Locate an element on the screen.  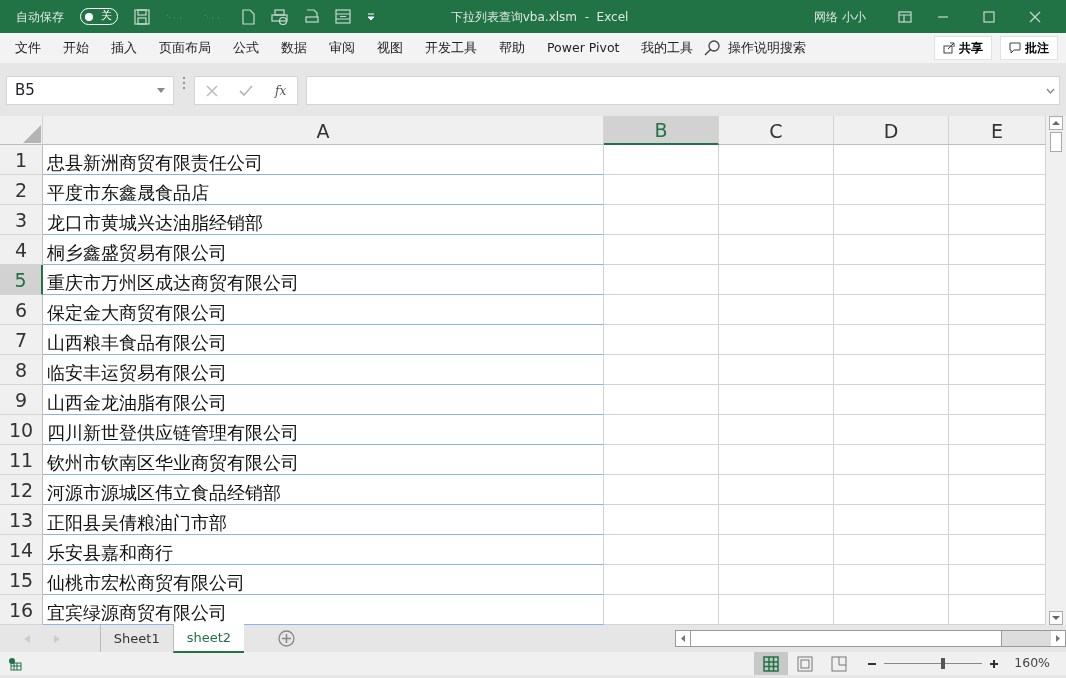
table-cell: 山西粮丰食品有限公司 is located at coordinates (323, 340).